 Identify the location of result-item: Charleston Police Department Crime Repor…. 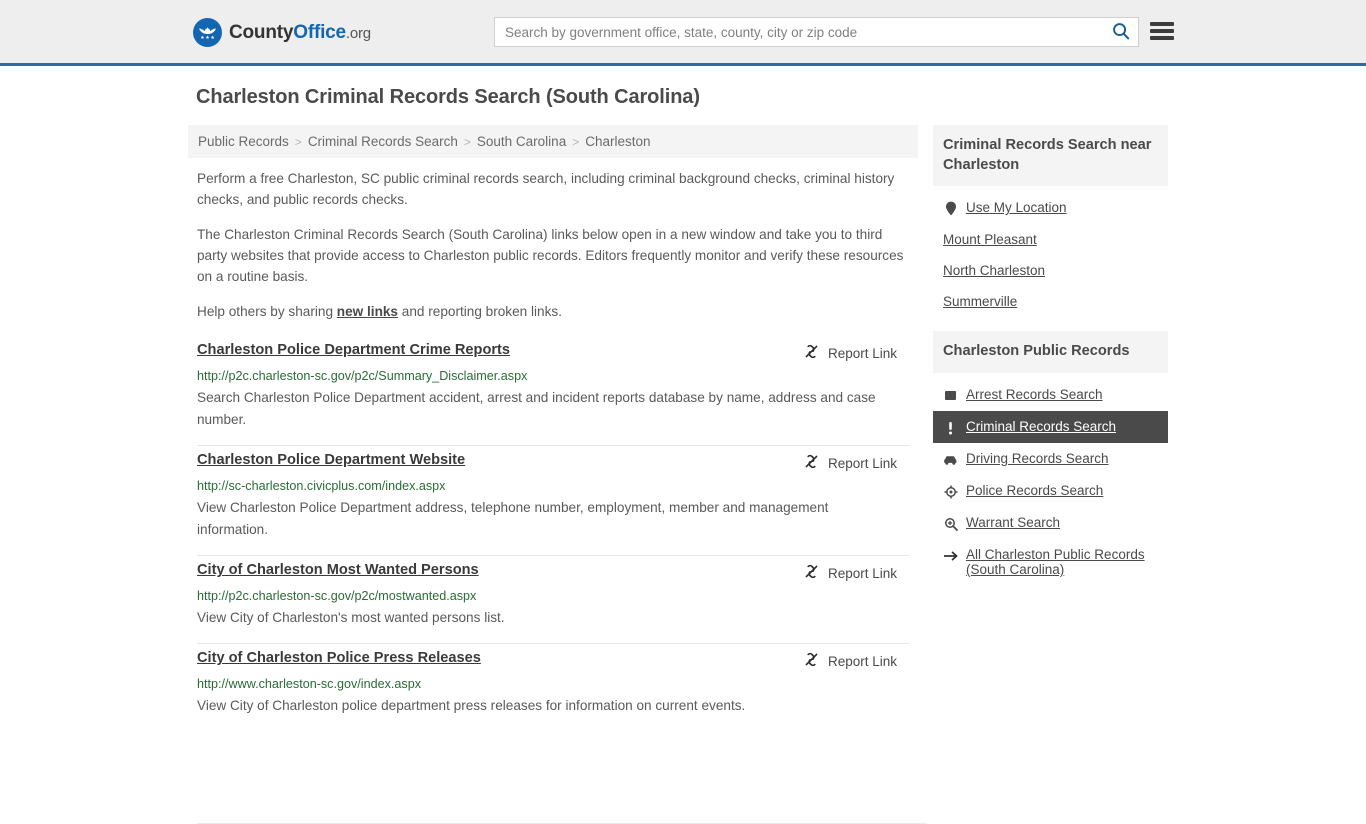
(553, 391).